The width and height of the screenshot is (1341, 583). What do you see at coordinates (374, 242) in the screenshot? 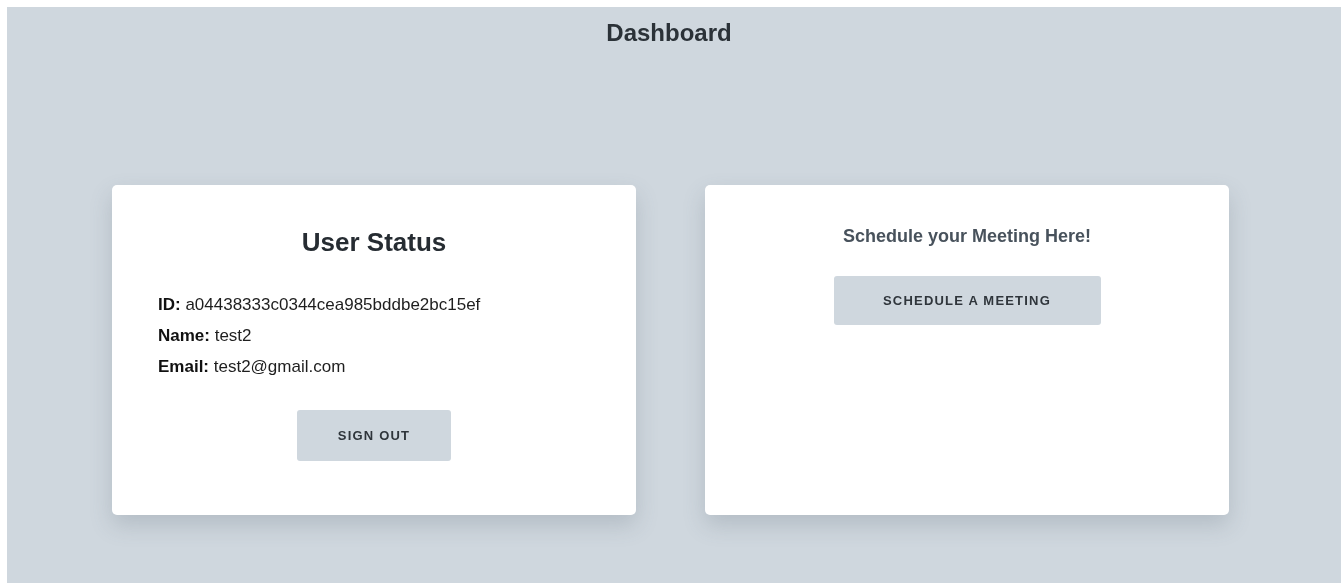
I see `card-title: User Status` at bounding box center [374, 242].